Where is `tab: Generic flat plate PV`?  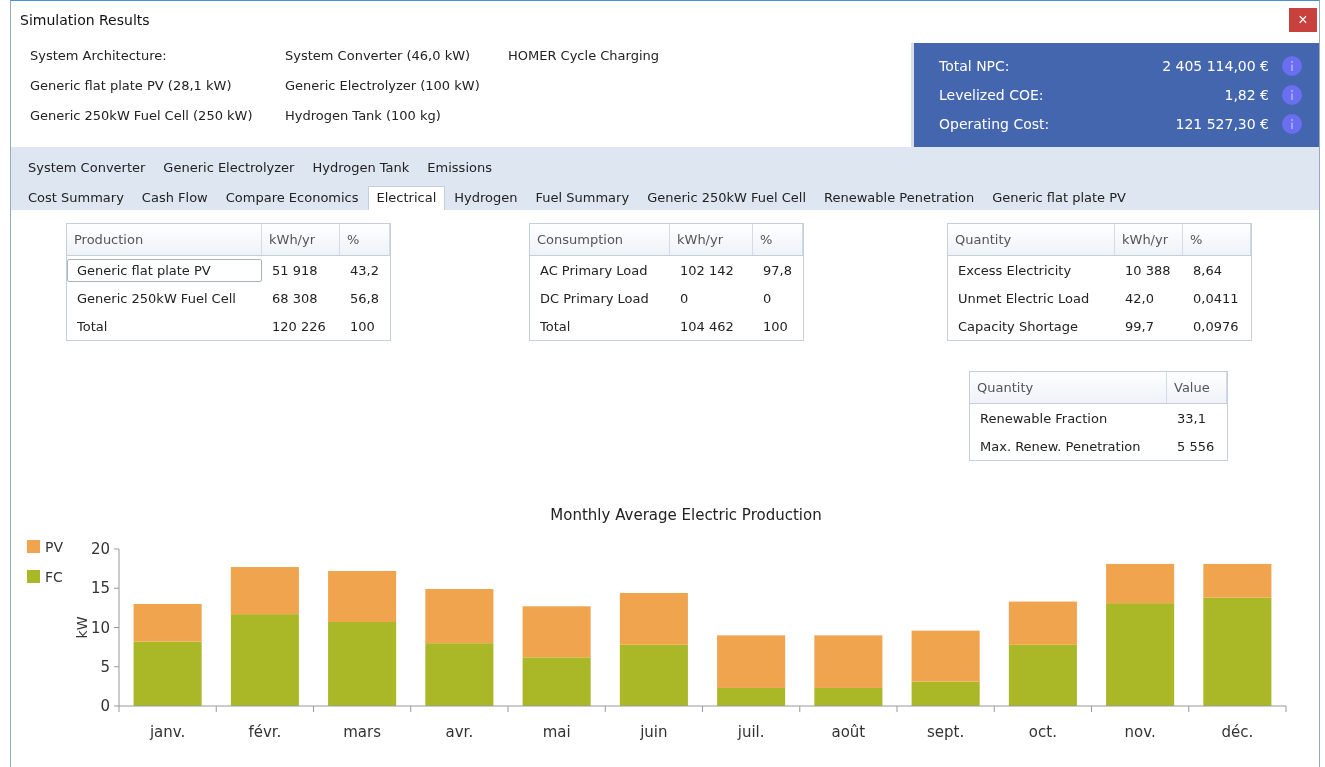
tab: Generic flat plate PV is located at coordinates (1059, 198).